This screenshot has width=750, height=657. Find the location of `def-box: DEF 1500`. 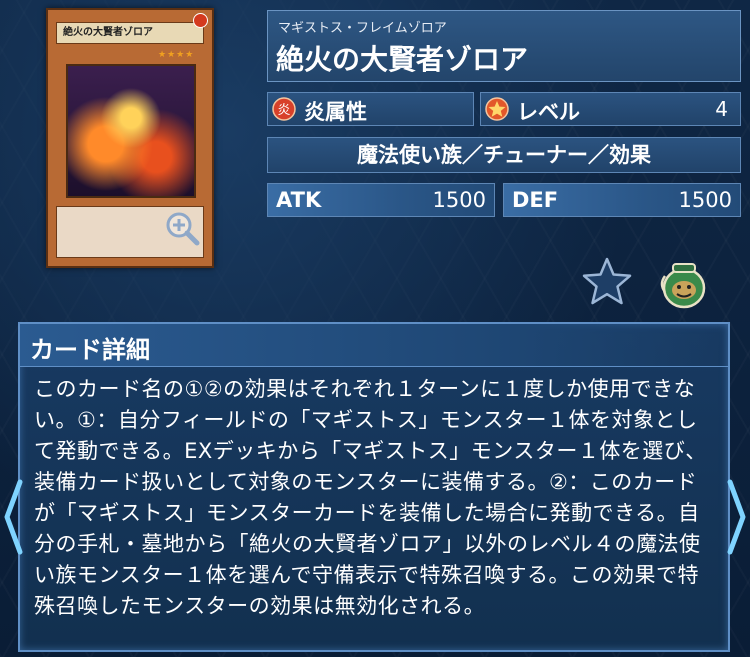

def-box: DEF 1500 is located at coordinates (622, 200).